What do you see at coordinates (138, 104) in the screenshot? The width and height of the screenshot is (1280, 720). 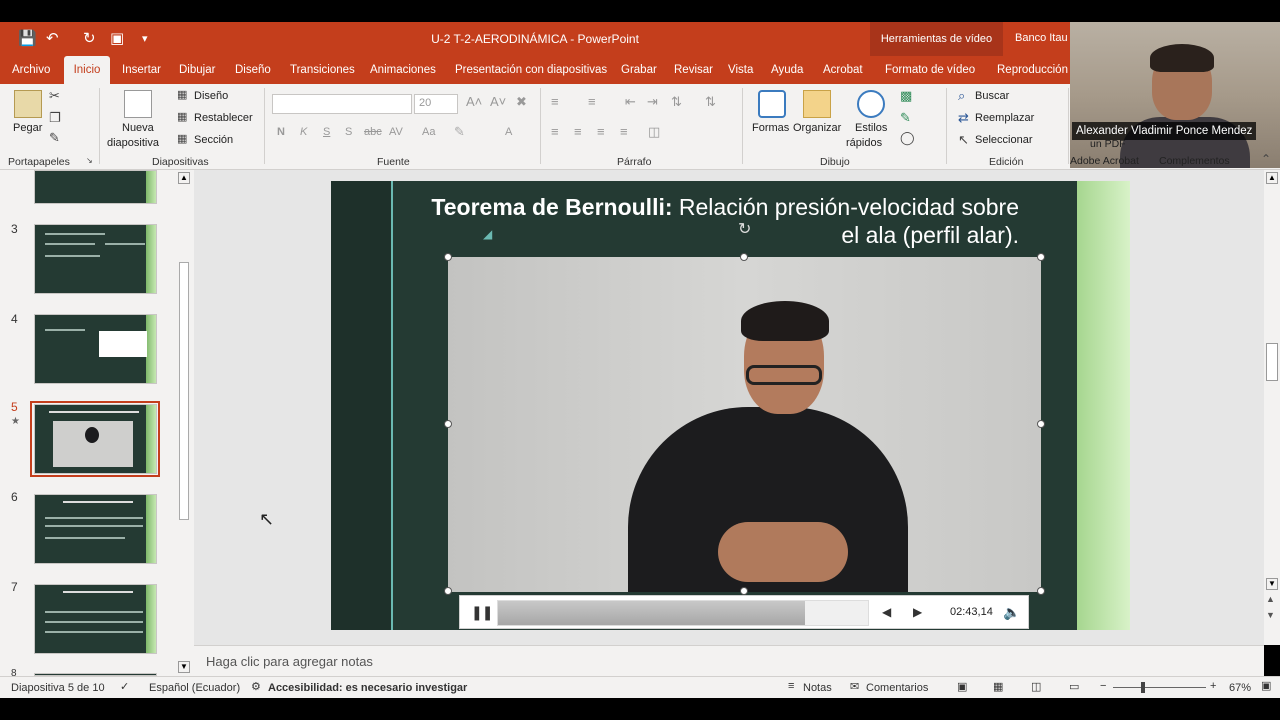 I see `new-slide-icon` at bounding box center [138, 104].